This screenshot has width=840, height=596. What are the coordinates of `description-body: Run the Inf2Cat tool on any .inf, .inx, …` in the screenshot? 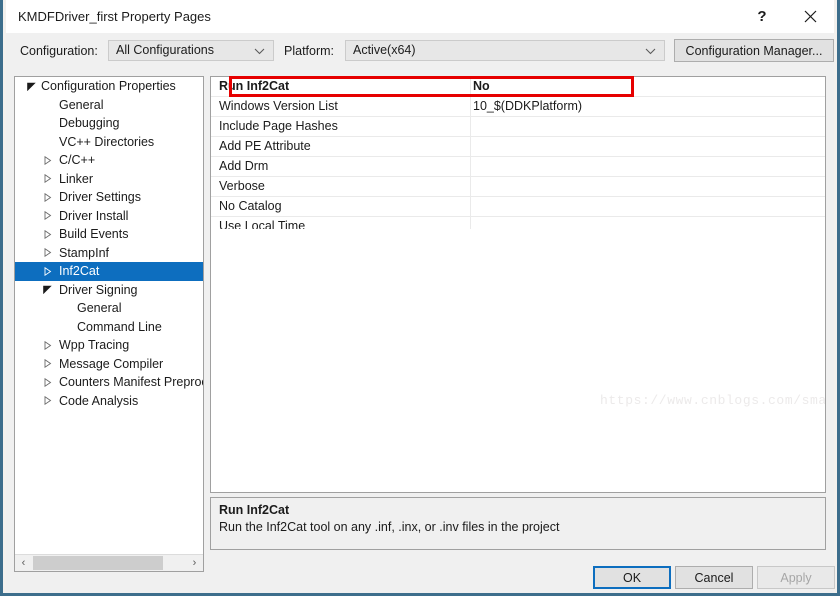 It's located at (389, 527).